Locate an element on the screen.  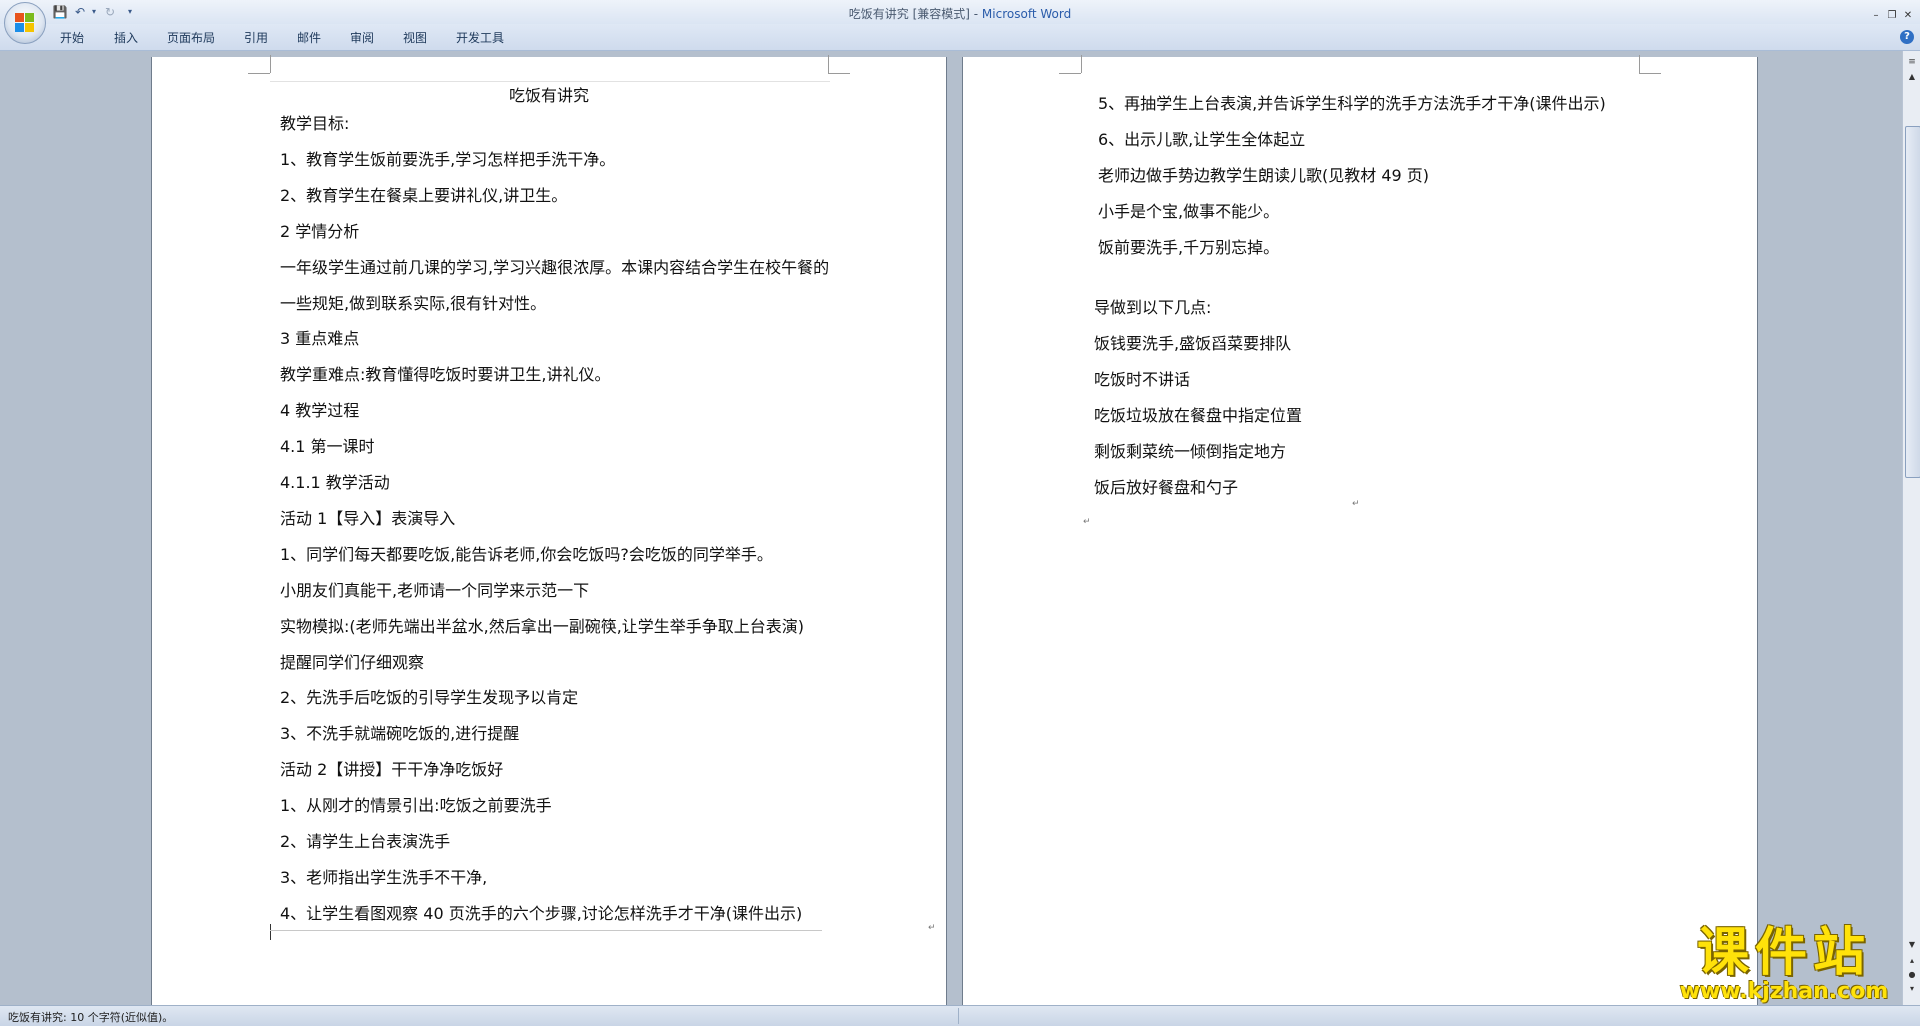
text-line: 老师边做手势边教学生朗读儿歌(见教材 49 页) is located at coordinates (1264, 175).